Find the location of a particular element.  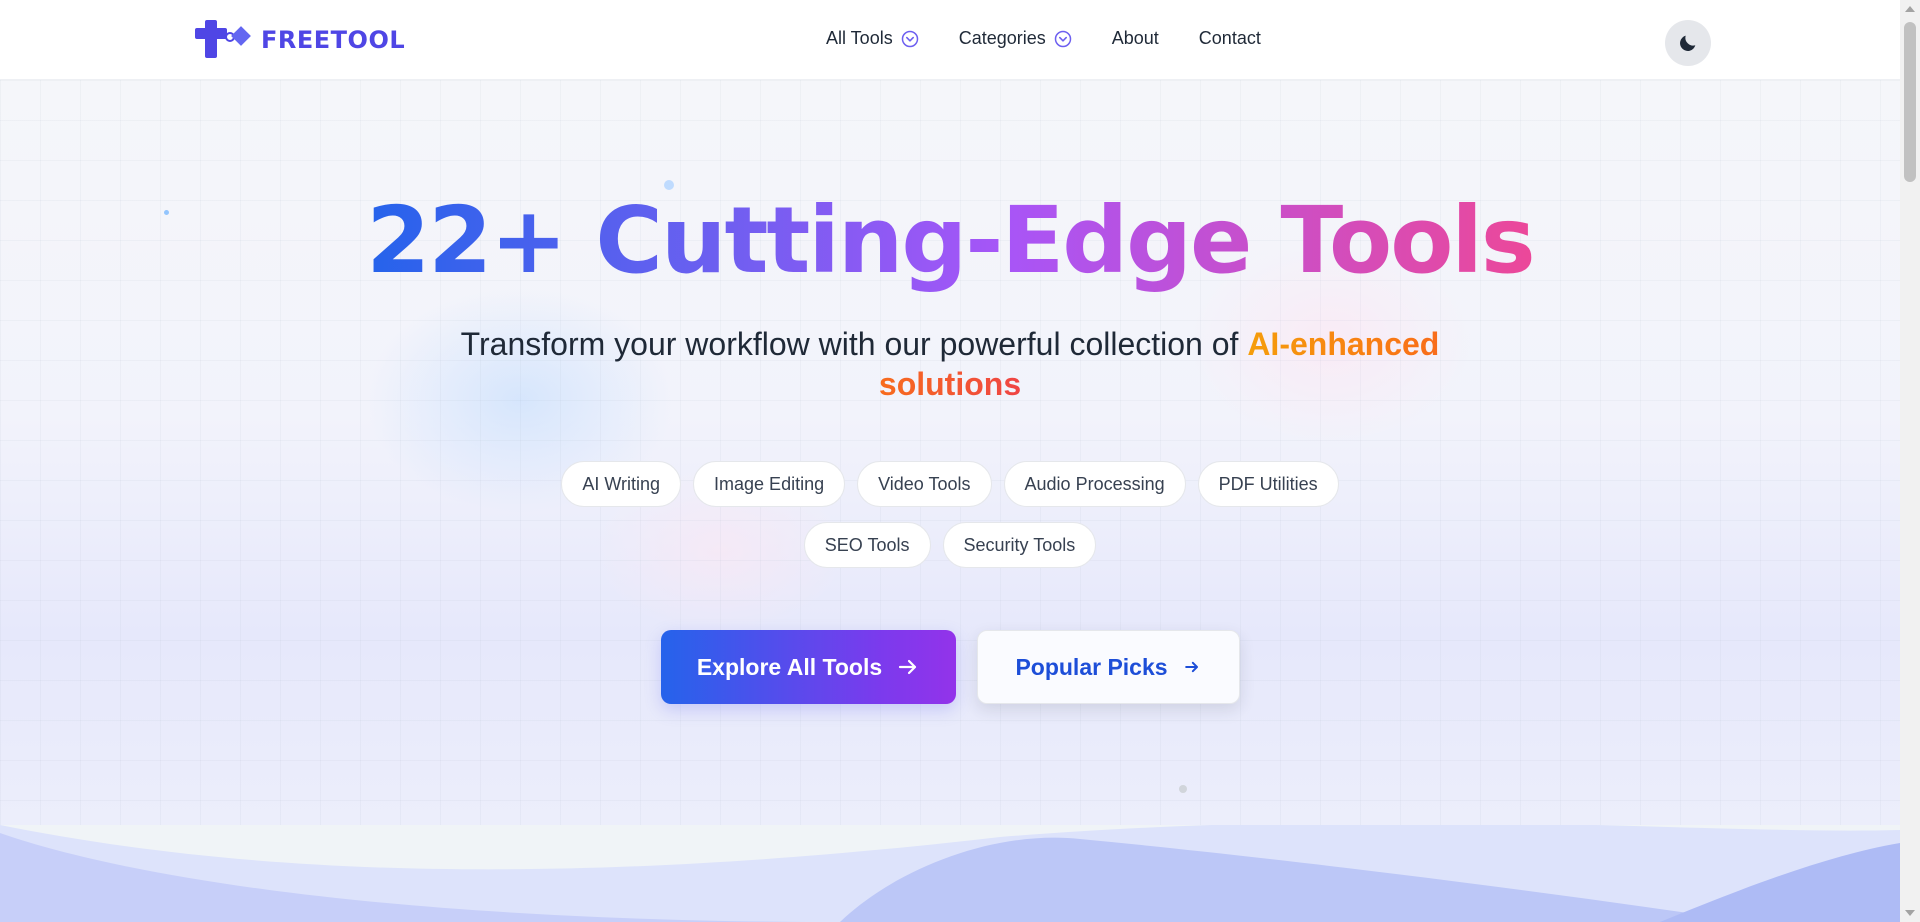

brand-name: FREETOOL is located at coordinates (333, 40).